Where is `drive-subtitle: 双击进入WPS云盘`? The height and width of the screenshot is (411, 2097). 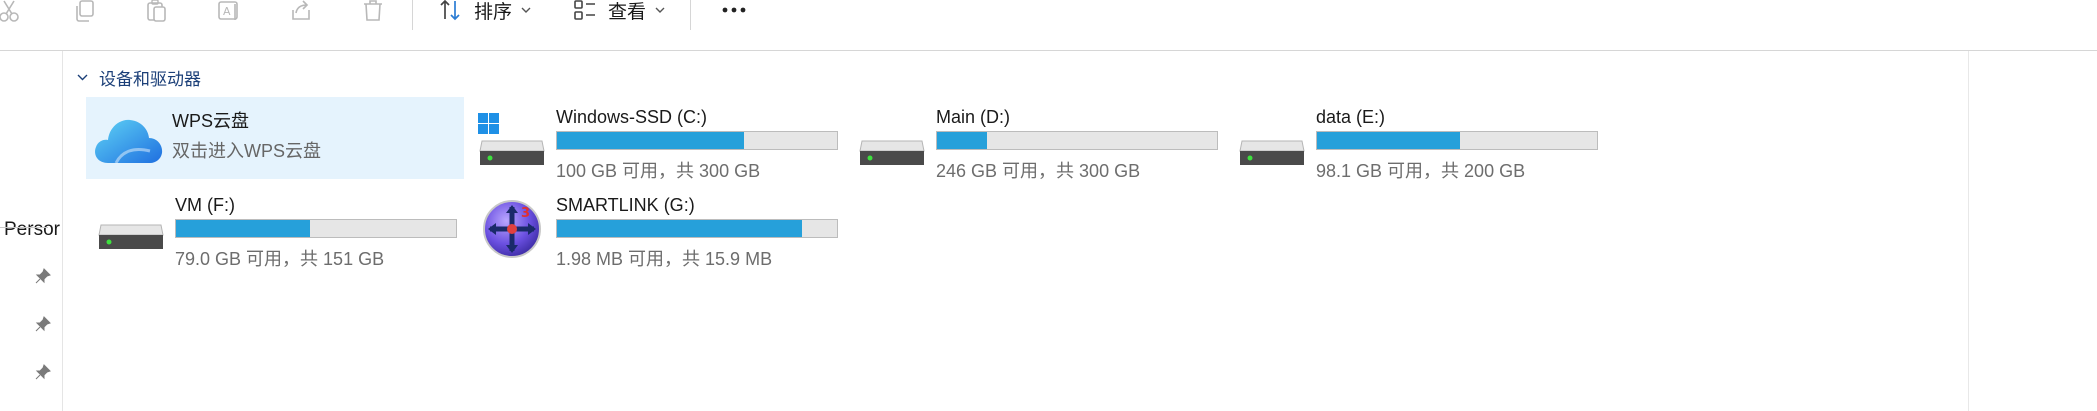
drive-subtitle: 双击进入WPS云盘 is located at coordinates (247, 151).